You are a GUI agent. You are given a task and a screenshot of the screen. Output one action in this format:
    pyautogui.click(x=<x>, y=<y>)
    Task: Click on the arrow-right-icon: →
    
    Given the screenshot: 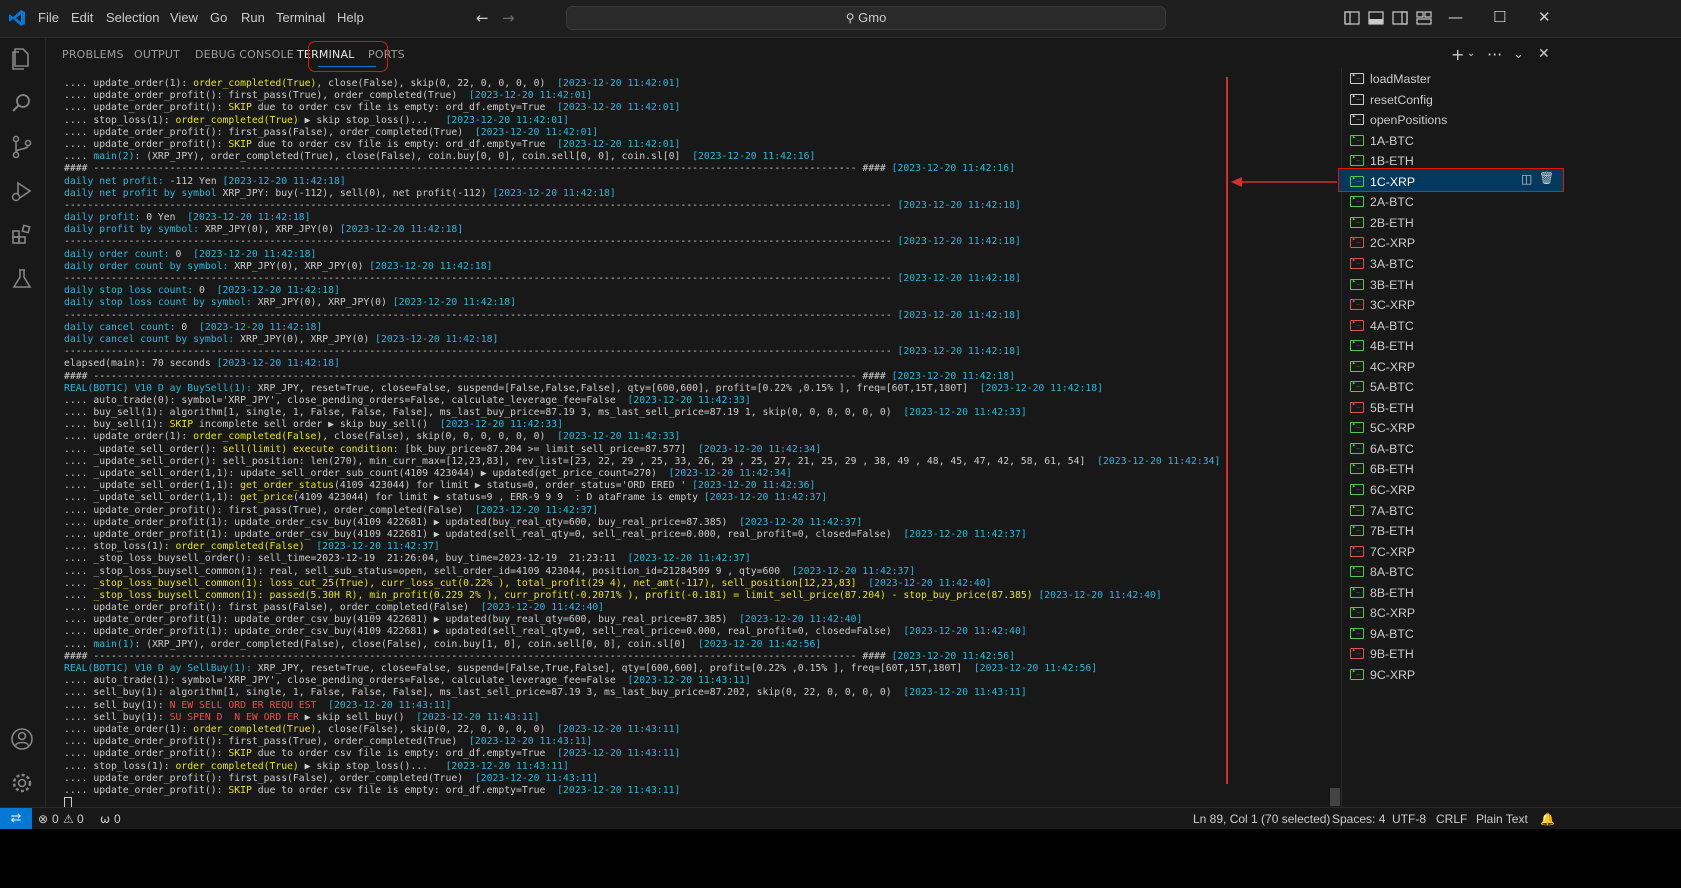 What is the action you would take?
    pyautogui.click(x=508, y=18)
    